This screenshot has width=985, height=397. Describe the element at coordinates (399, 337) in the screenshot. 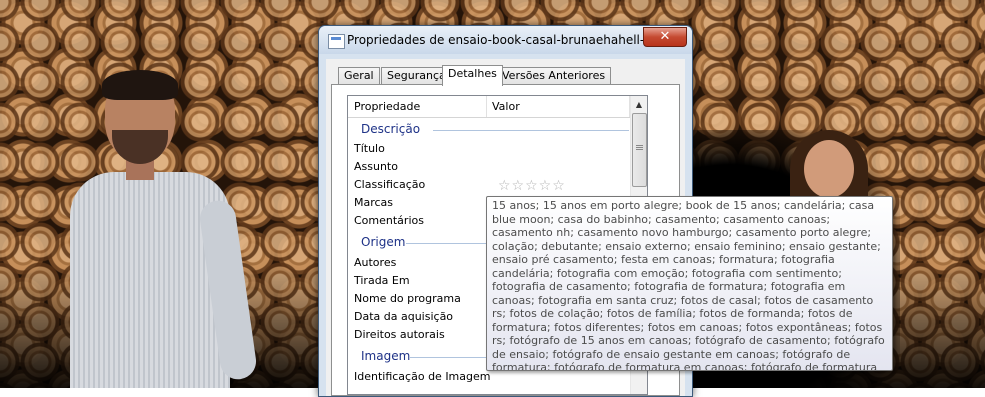

I see `property-row-direitos-autorais: Direitos autorais` at that location.